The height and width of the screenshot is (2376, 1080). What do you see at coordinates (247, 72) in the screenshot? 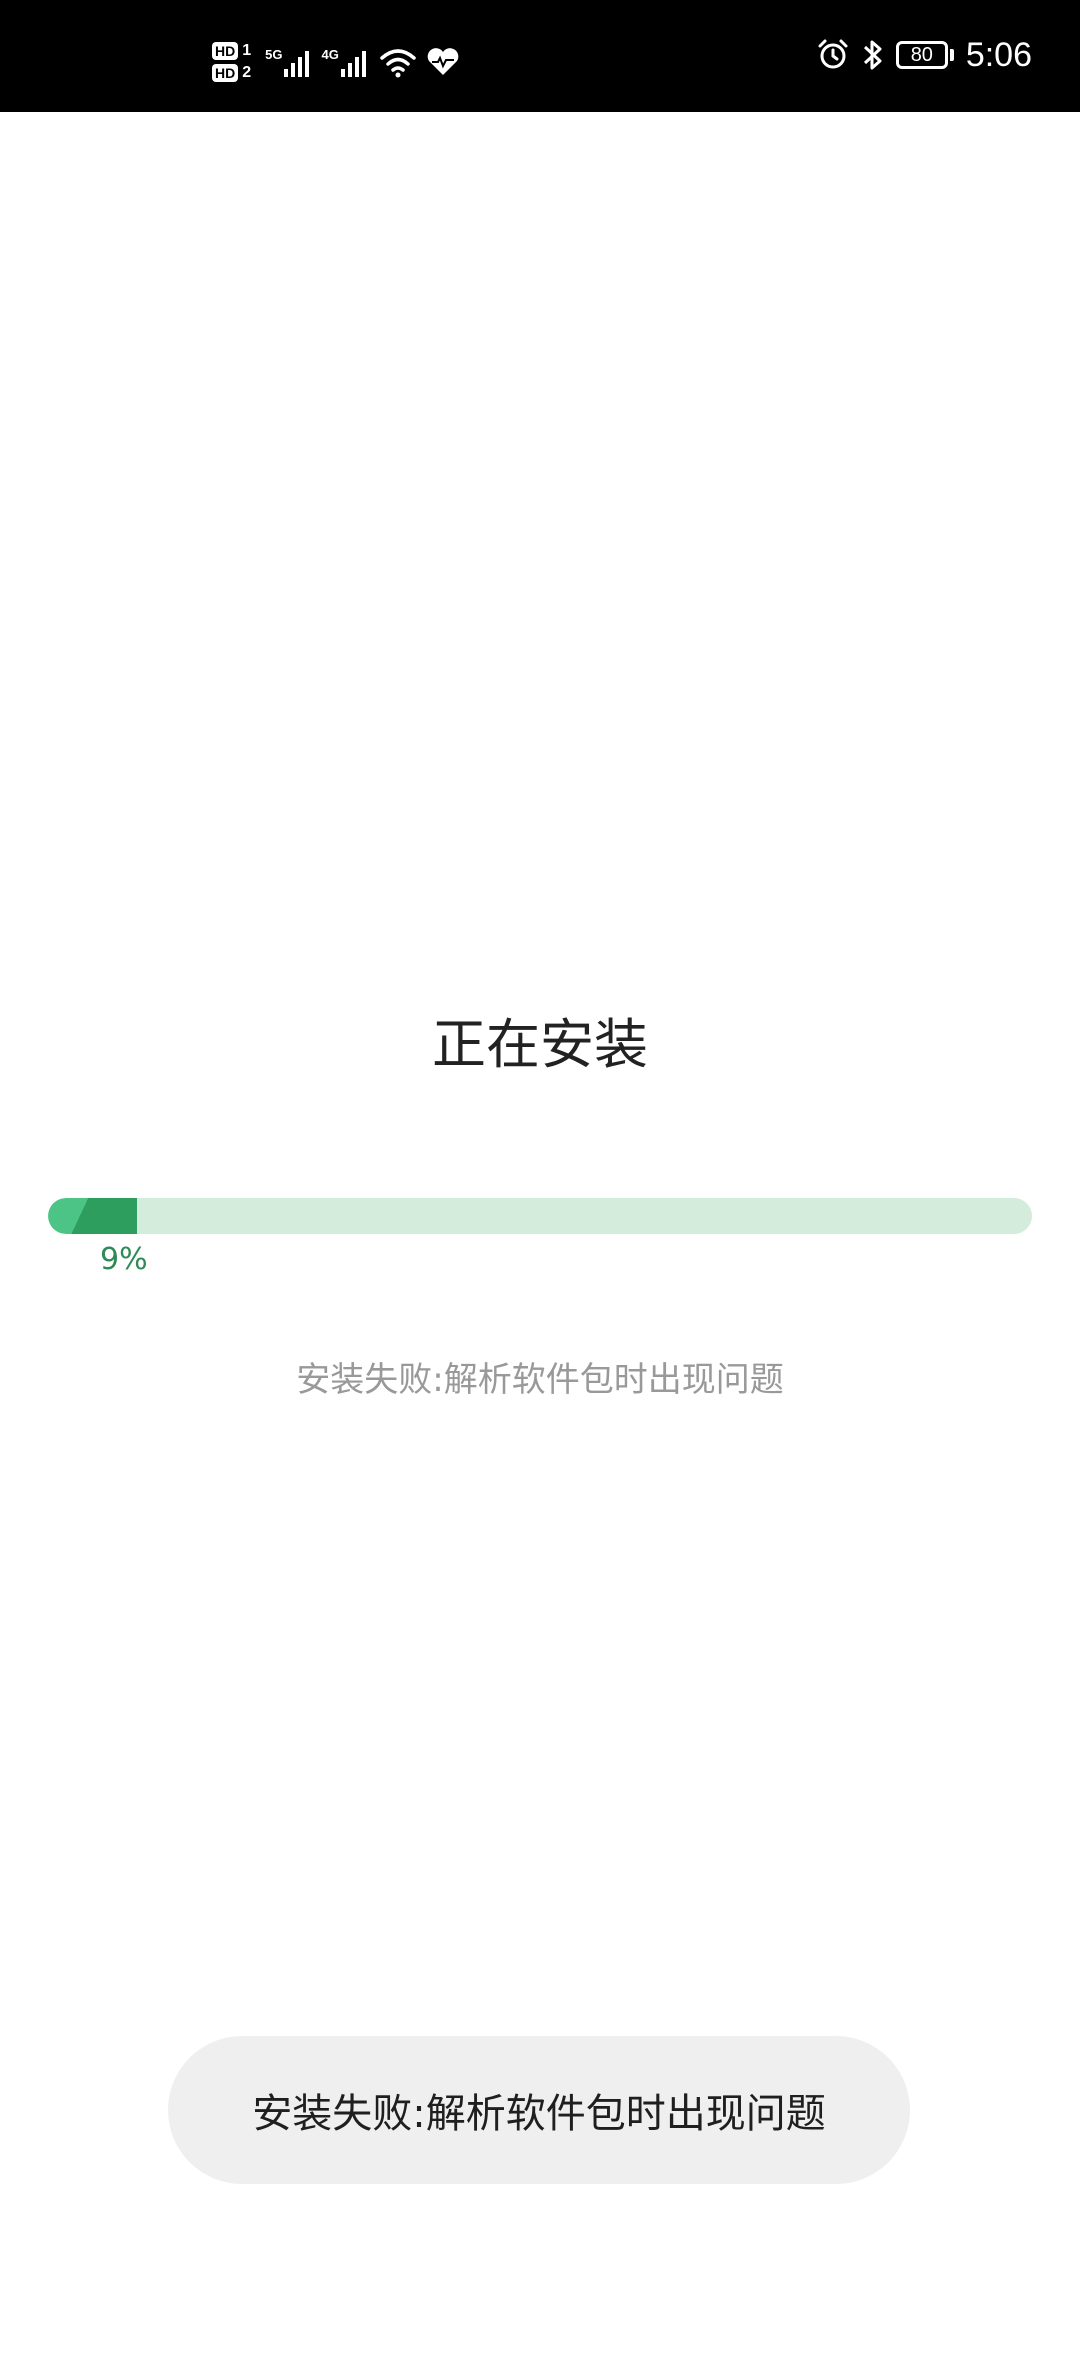
I see `sim2-number: 2` at bounding box center [247, 72].